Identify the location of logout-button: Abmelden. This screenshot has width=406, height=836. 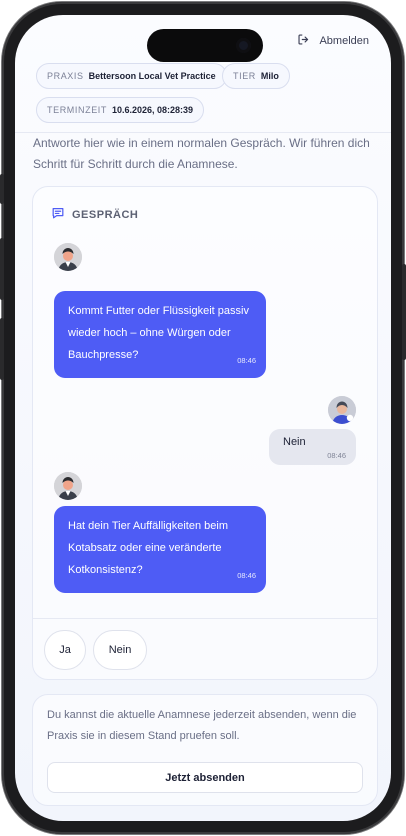
(333, 41).